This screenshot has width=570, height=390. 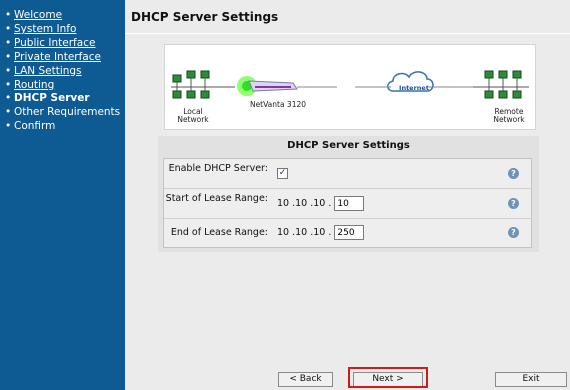 What do you see at coordinates (35, 126) in the screenshot?
I see `sidebar-item-label: Confirm` at bounding box center [35, 126].